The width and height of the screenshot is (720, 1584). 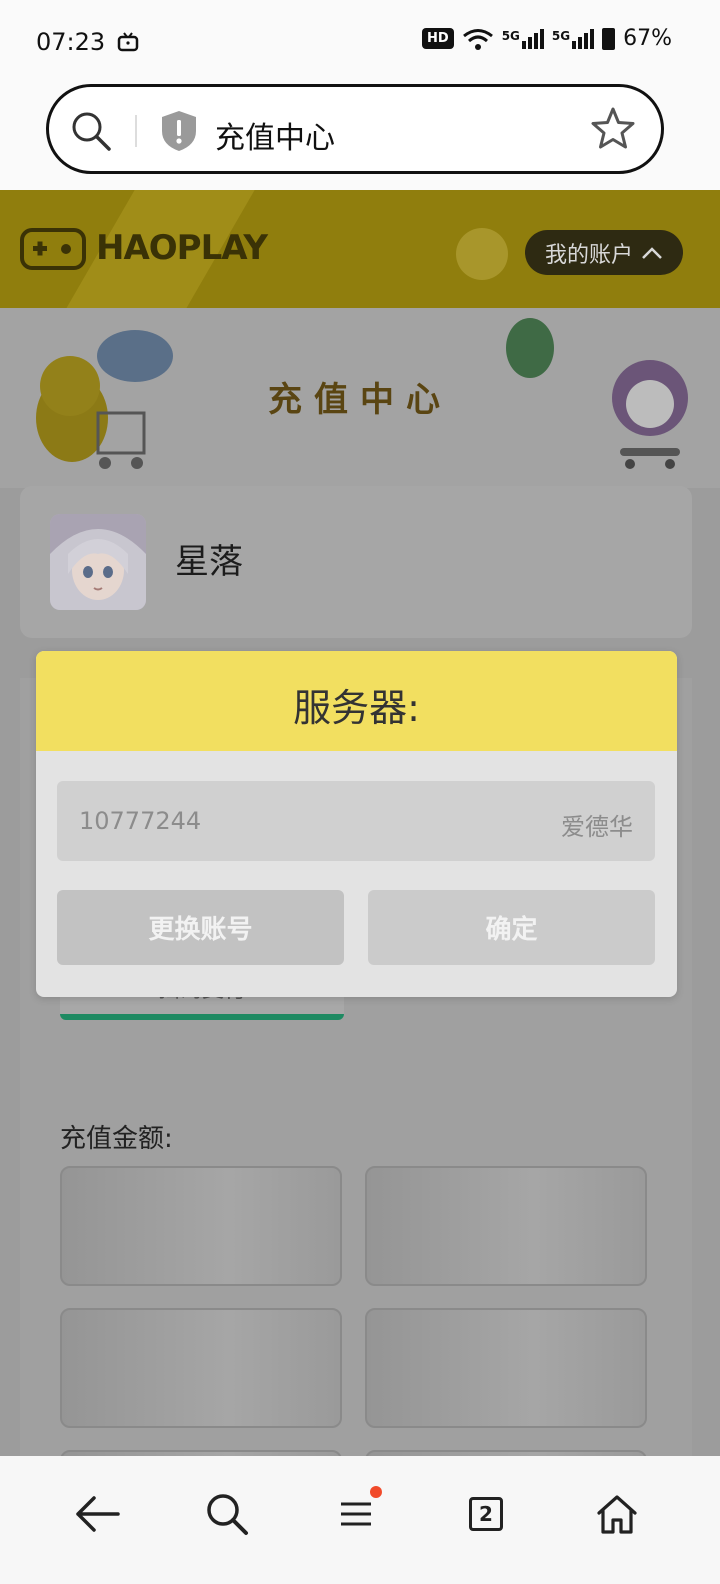 I want to click on arrow-left-icon, so click(x=98, y=1514).